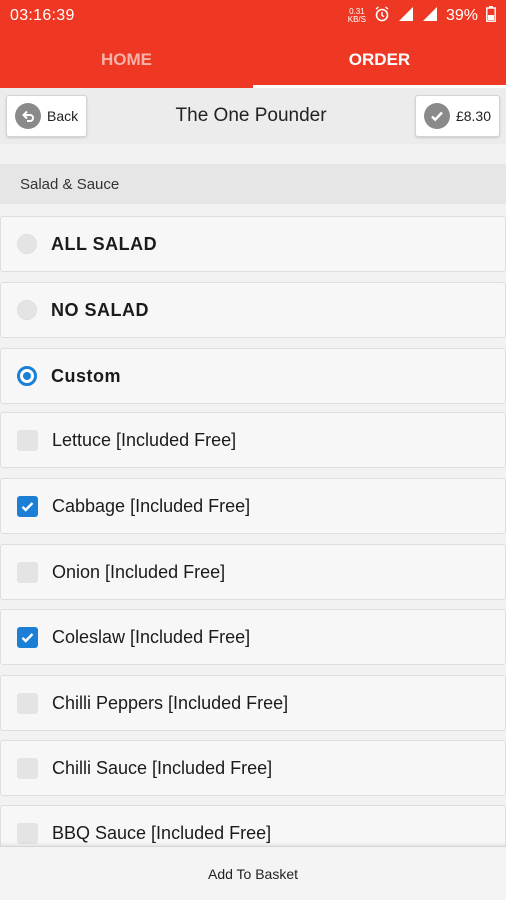 The image size is (506, 900). I want to click on network-speed: 0.31 KB/S, so click(357, 16).